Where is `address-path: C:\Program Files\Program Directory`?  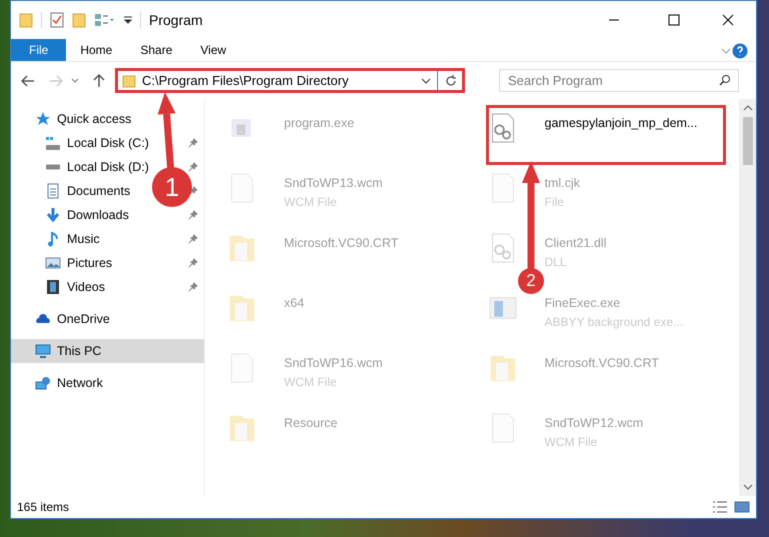
address-path: C:\Program Files\Program Directory is located at coordinates (246, 81).